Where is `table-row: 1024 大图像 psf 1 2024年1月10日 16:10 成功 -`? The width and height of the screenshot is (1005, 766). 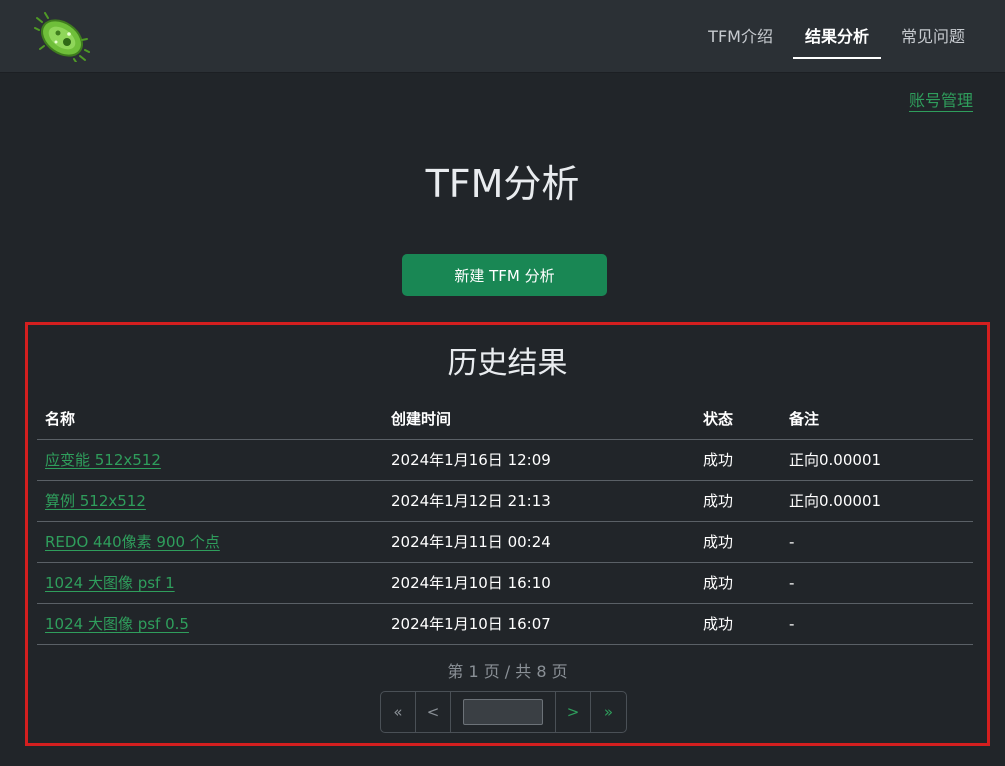 table-row: 1024 大图像 psf 1 2024年1月10日 16:10 成功 - is located at coordinates (505, 583).